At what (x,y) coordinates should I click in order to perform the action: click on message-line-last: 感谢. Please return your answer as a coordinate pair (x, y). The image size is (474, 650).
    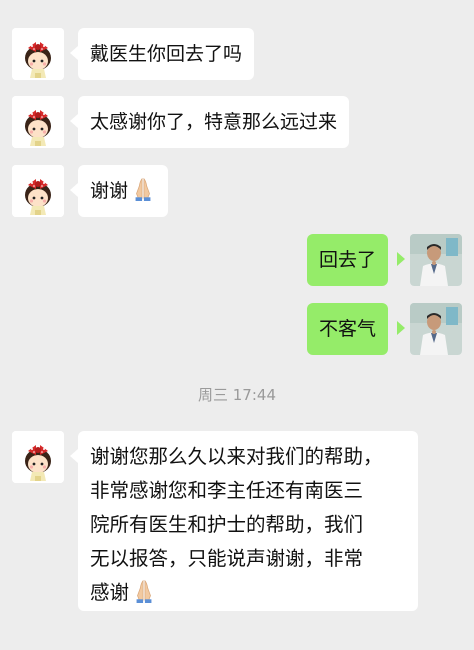
    Looking at the image, I should click on (248, 593).